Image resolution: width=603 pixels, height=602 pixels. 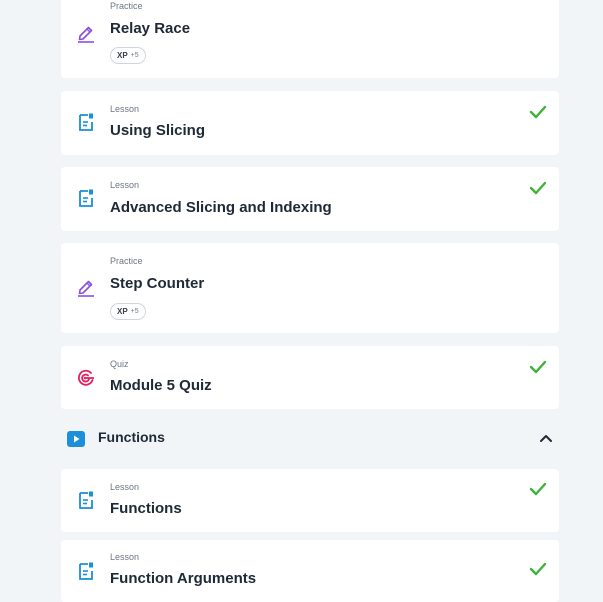 I want to click on section-title: Functions, so click(x=131, y=437).